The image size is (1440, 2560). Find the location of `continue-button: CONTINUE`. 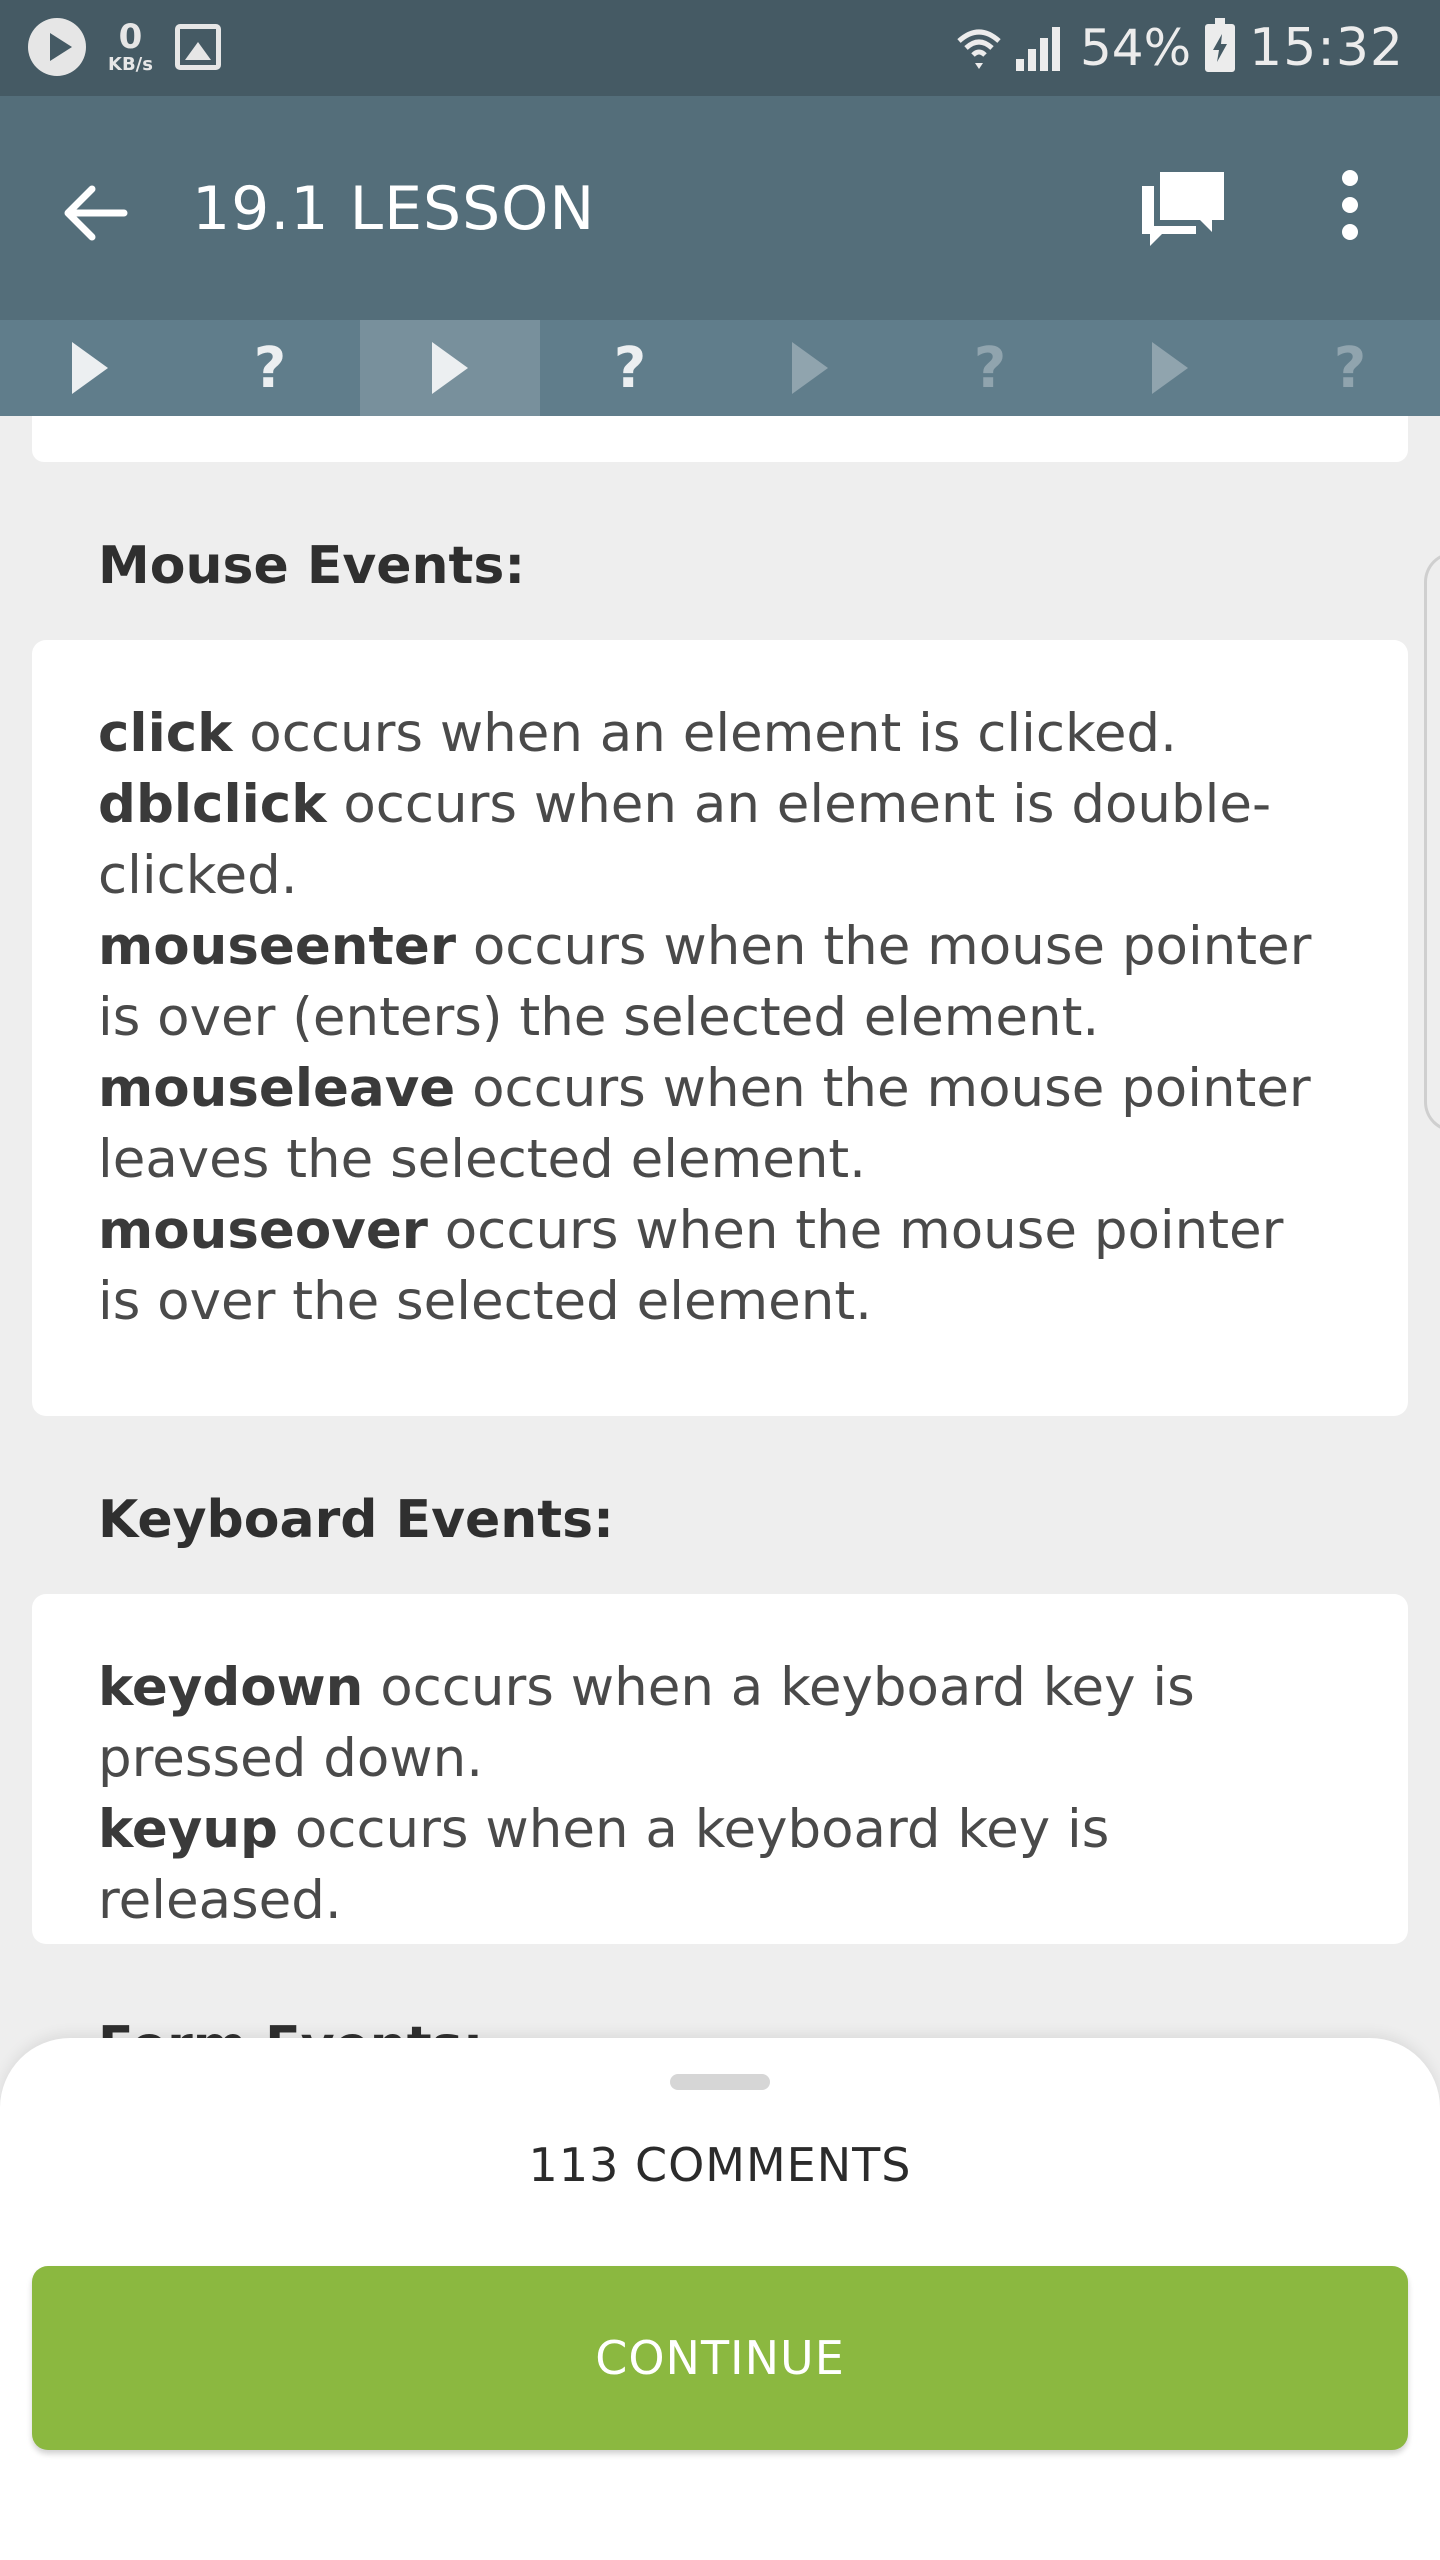

continue-button: CONTINUE is located at coordinates (720, 2358).